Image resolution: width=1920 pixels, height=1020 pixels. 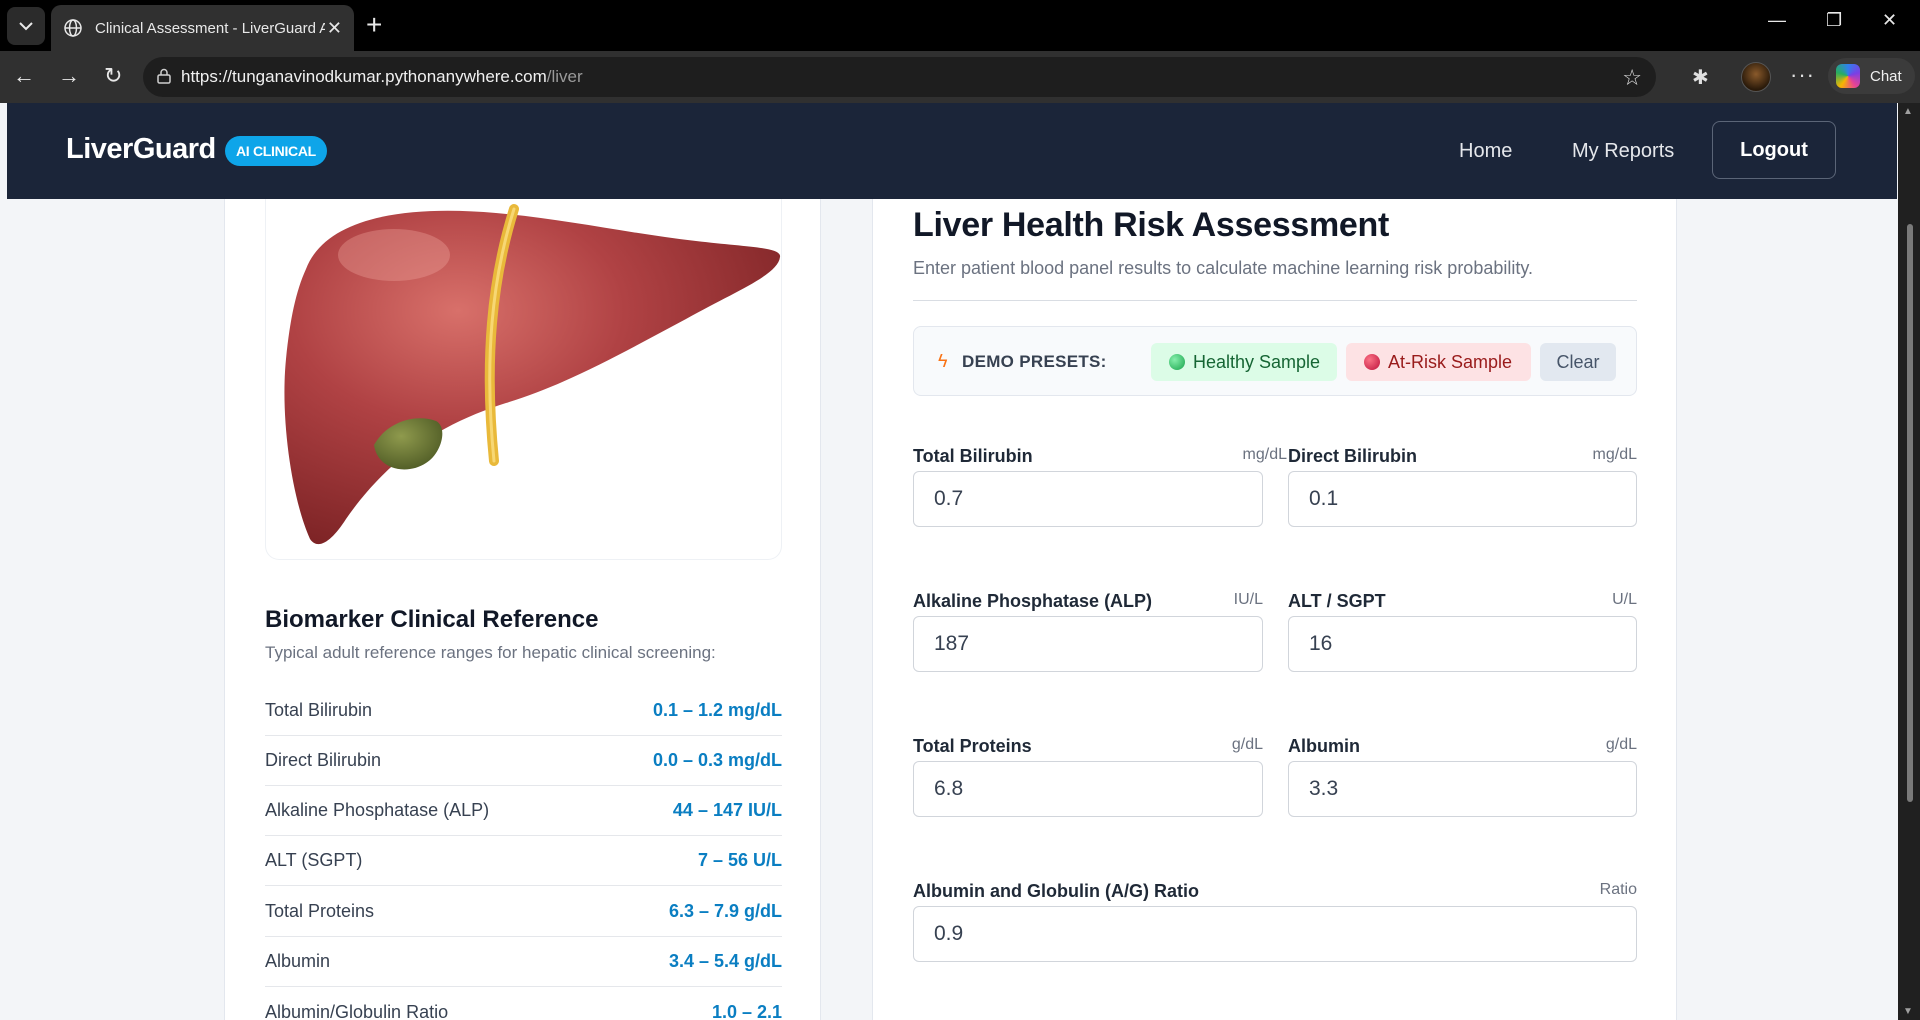 I want to click on reference-row: Total Proteins 6.3 – 7.9 g/dL, so click(x=523, y=912).